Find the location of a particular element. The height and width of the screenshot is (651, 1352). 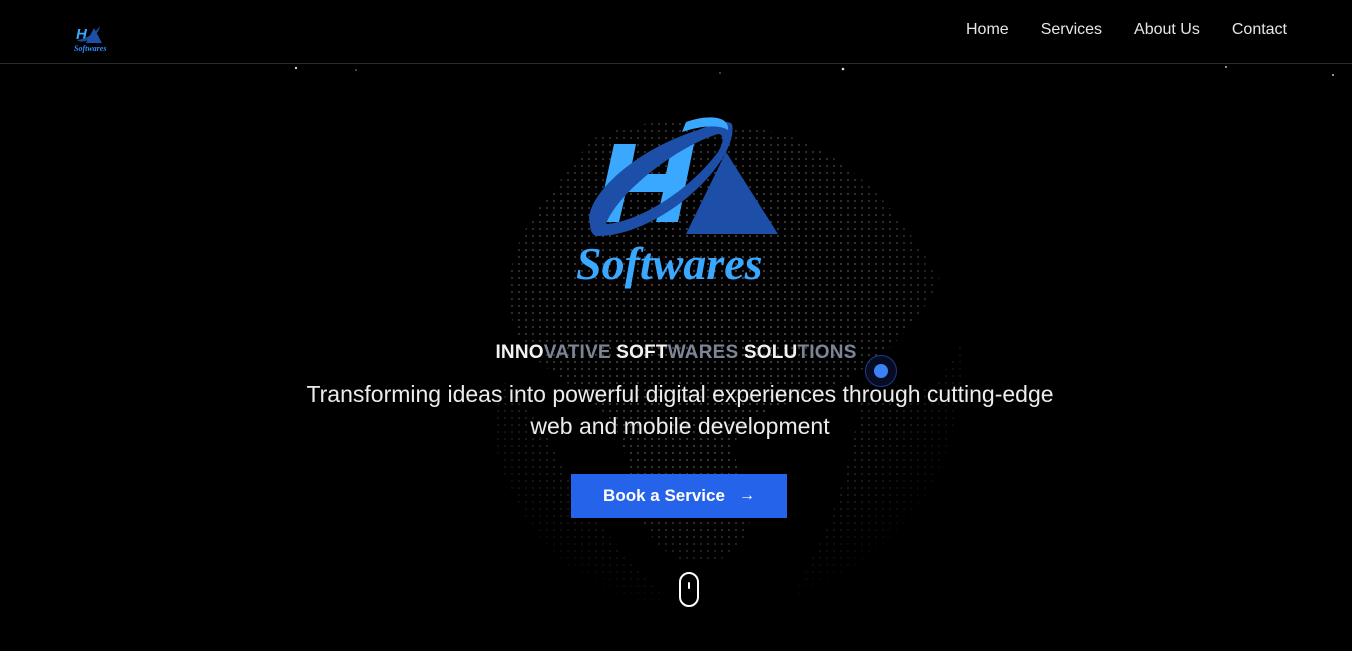

nav-home-link: Home is located at coordinates (987, 30).